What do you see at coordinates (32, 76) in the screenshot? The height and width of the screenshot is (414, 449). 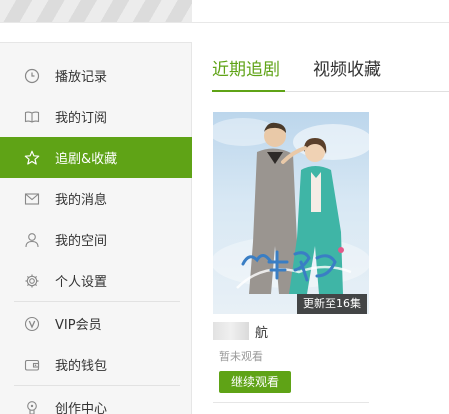 I see `clock-icon` at bounding box center [32, 76].